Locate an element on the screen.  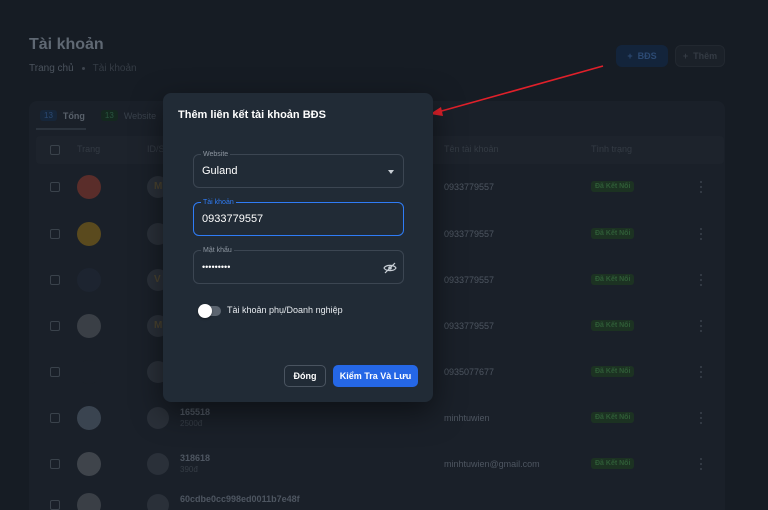
tab-label: Website is located at coordinates (140, 115).